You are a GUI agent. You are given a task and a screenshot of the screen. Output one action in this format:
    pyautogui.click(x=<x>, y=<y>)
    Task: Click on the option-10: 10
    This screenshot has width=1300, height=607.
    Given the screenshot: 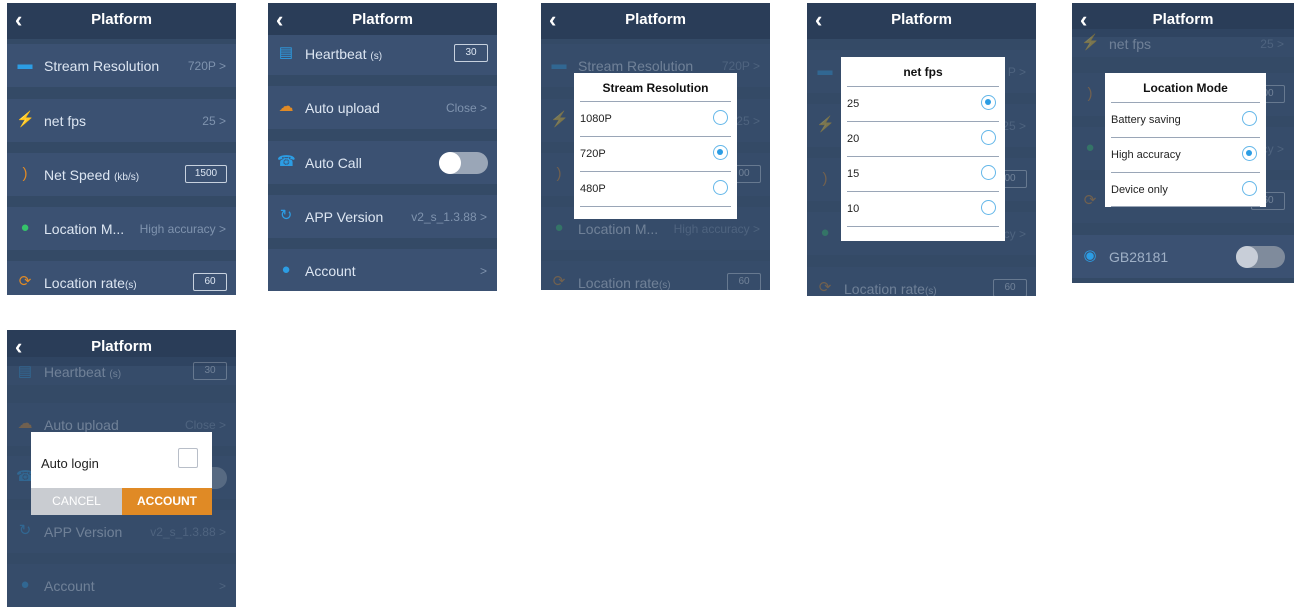 What is the action you would take?
    pyautogui.click(x=923, y=208)
    